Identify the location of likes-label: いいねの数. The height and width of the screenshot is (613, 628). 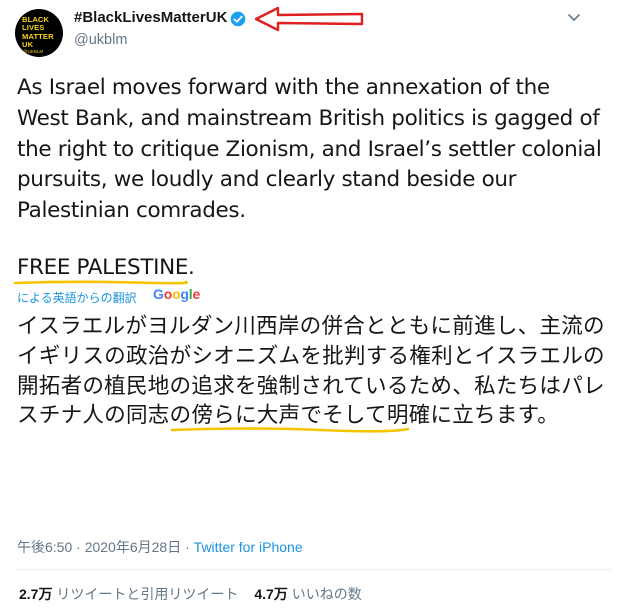
(326, 594).